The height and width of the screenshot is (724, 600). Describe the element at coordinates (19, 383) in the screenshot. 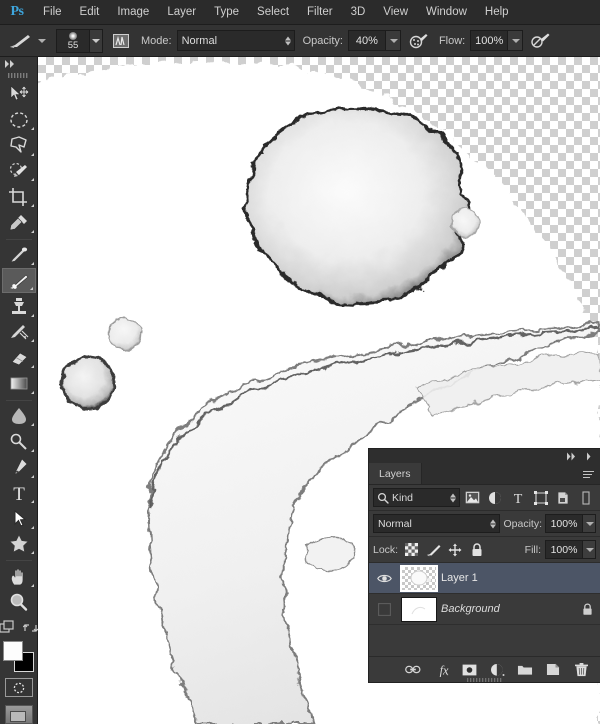

I see `tool-gradient` at that location.